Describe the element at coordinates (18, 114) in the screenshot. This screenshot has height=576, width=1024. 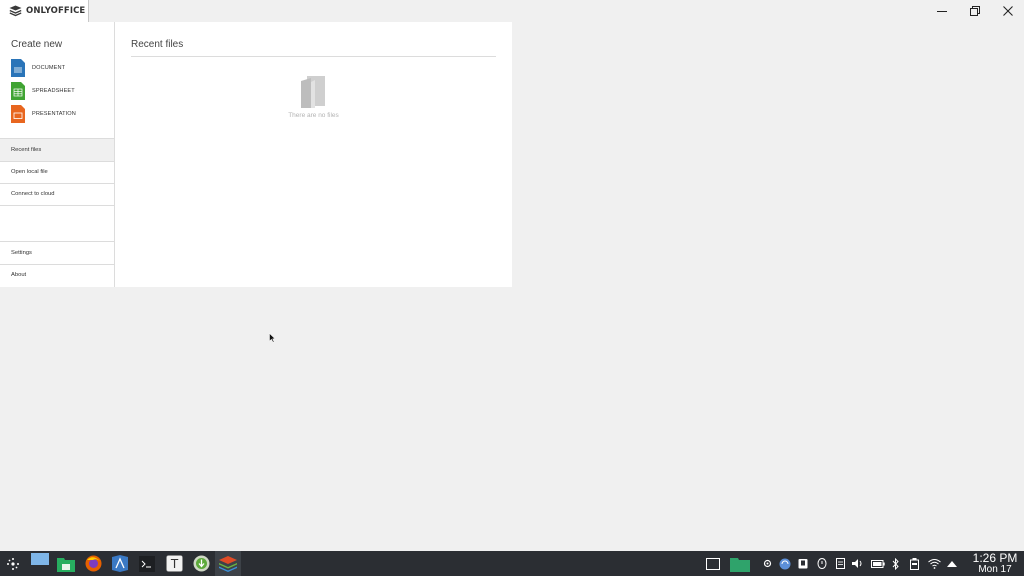
I see `presentation-icon` at that location.